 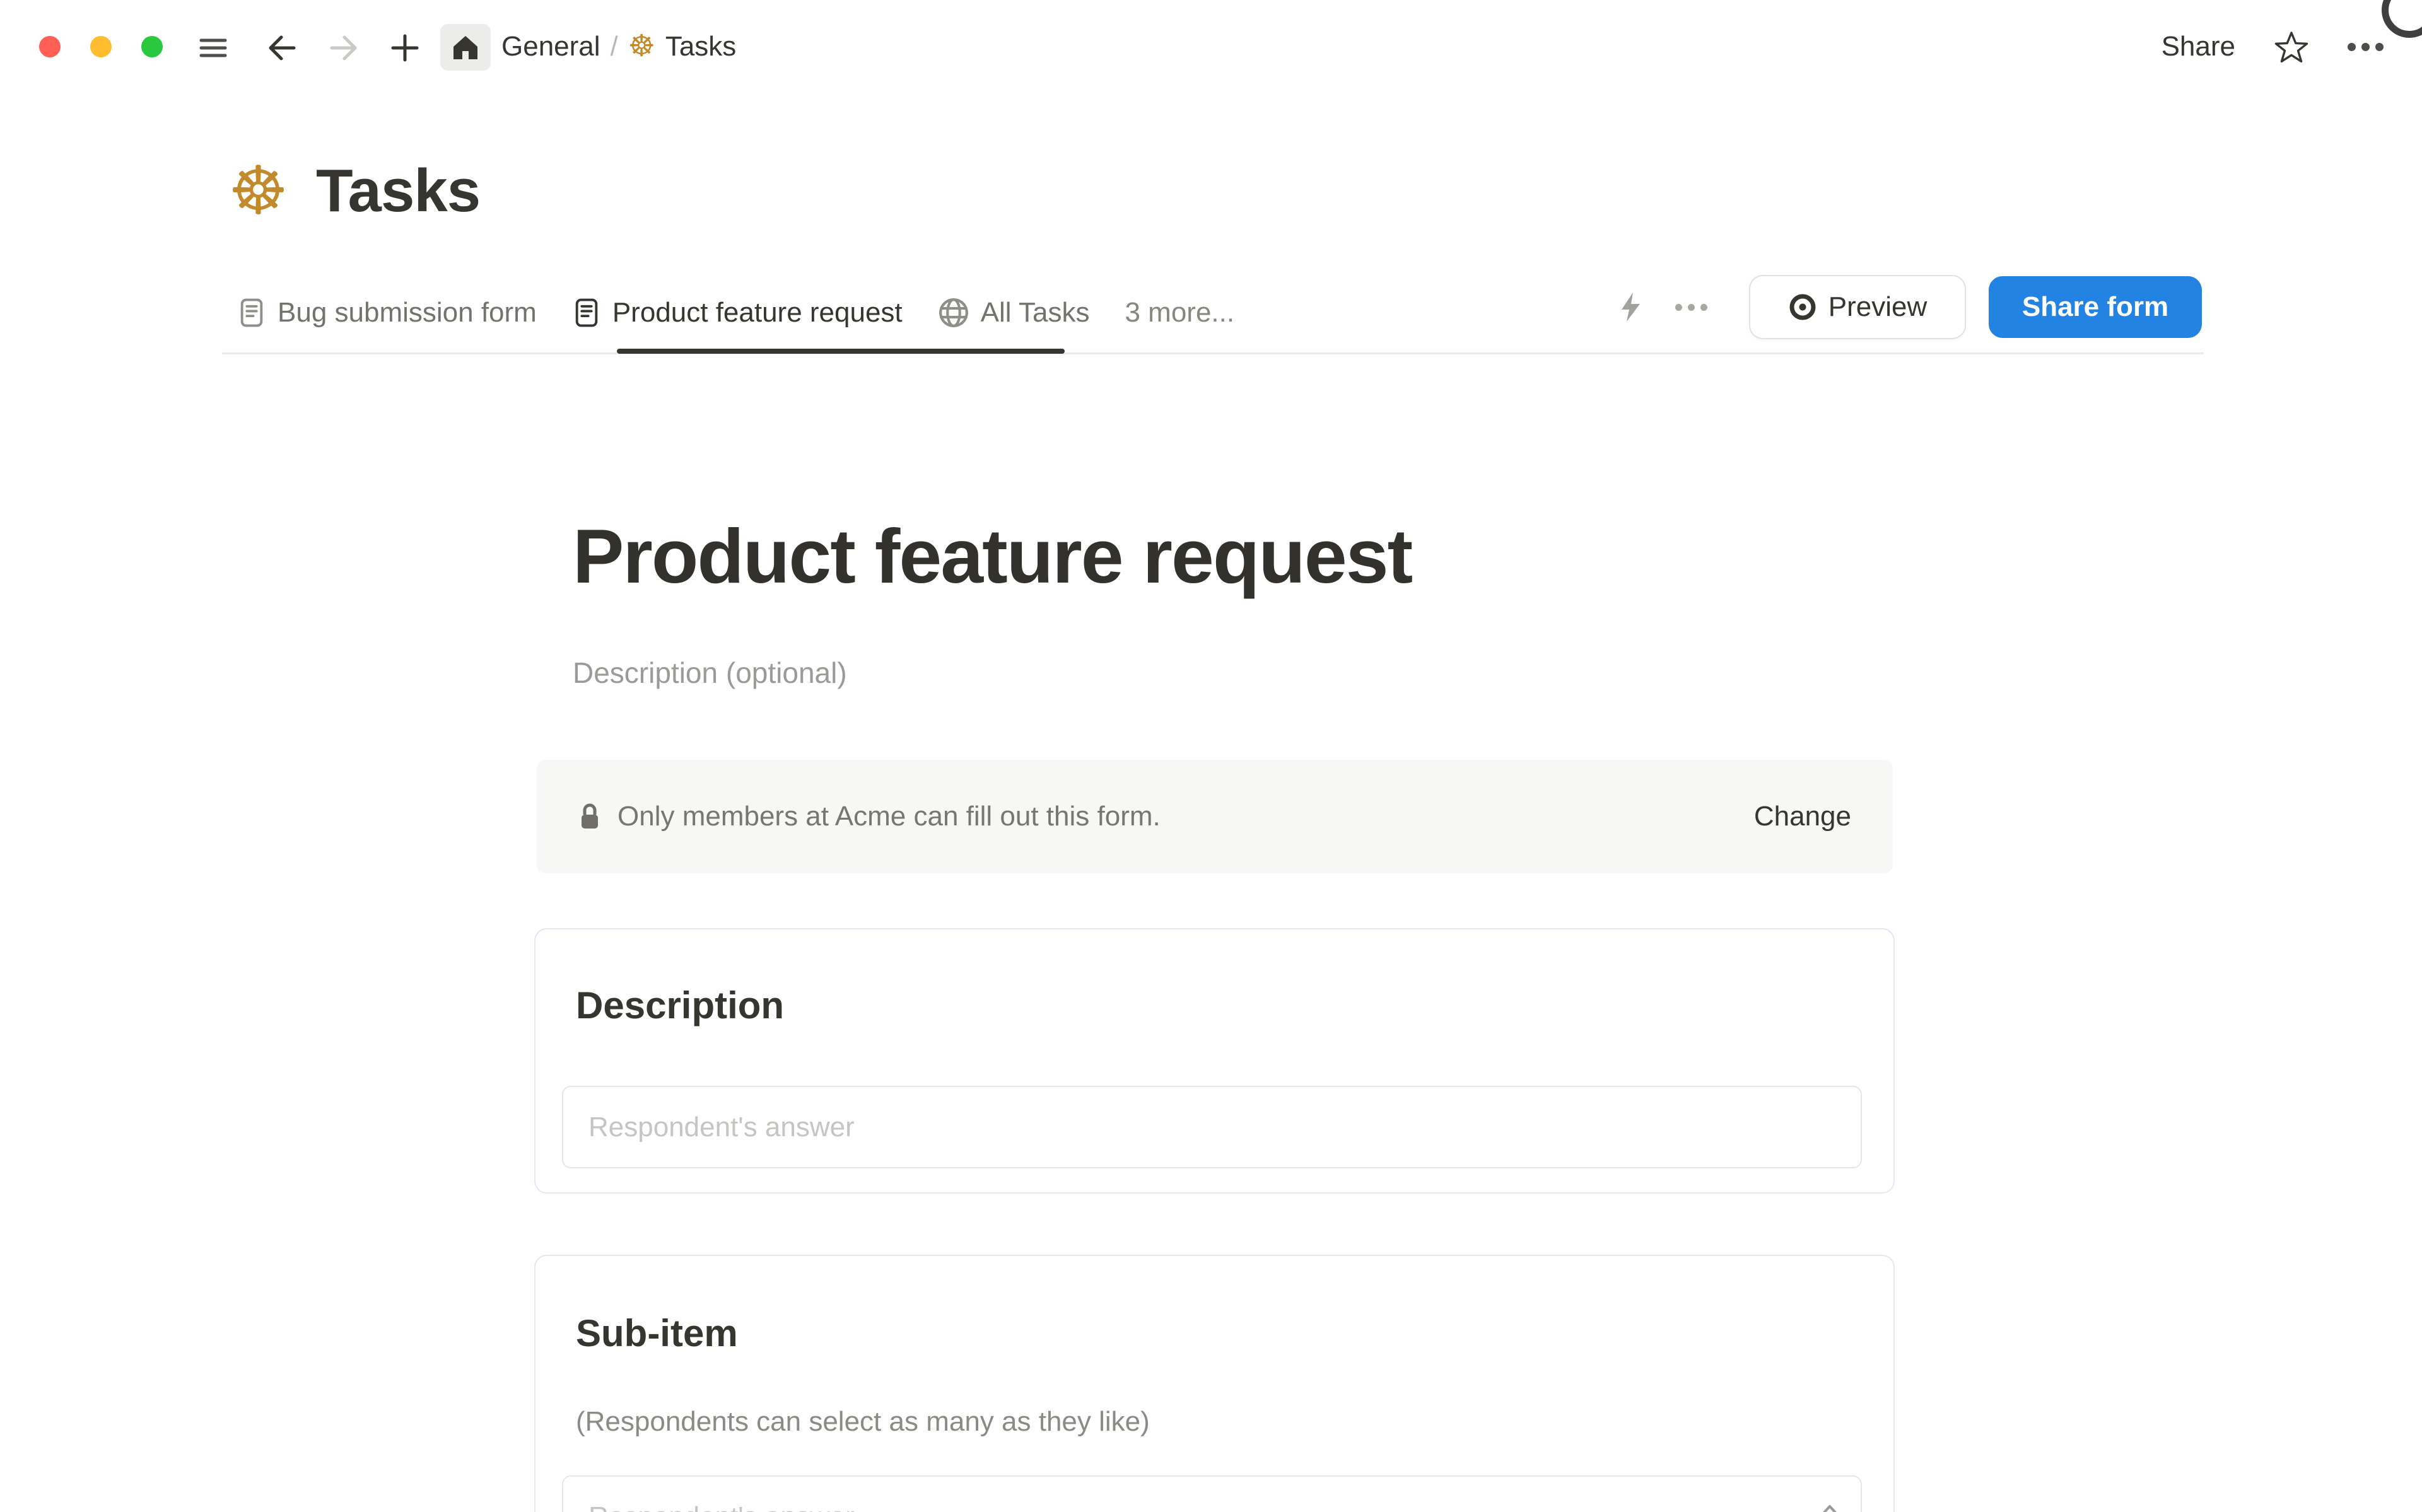 What do you see at coordinates (2273, 47) in the screenshot?
I see `toolbar-right: Share` at bounding box center [2273, 47].